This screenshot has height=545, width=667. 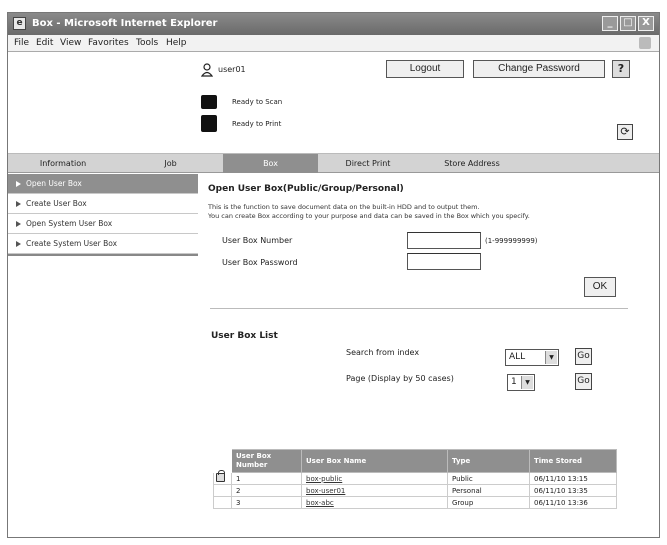 I want to click on tab-job: Job, so click(x=170, y=163).